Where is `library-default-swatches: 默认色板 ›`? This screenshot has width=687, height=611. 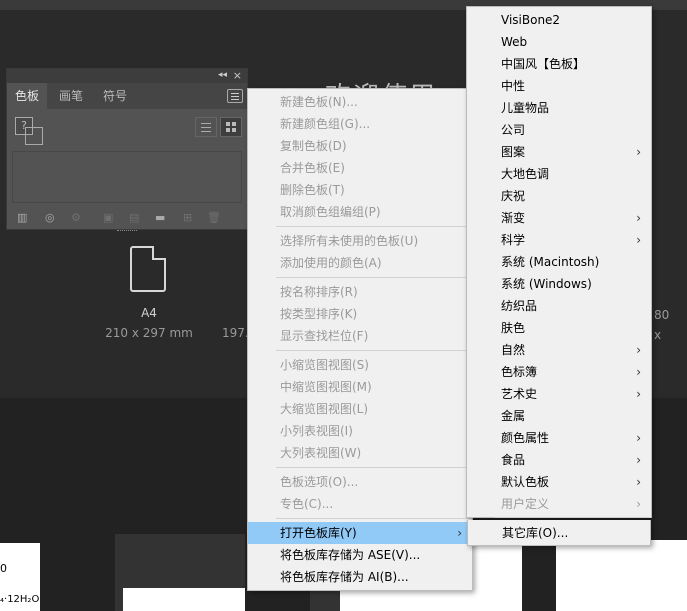 library-default-swatches: 默认色板 › is located at coordinates (559, 482).